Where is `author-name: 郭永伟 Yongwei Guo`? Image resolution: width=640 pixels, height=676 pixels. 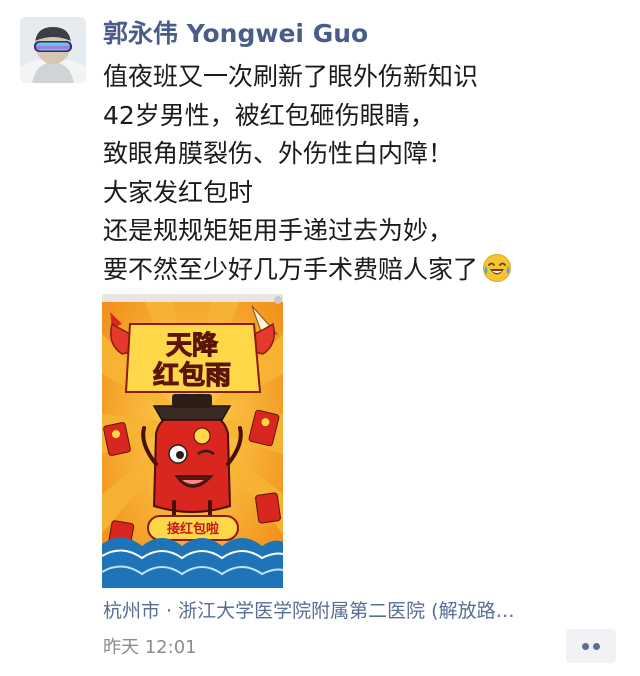
author-name: 郭永伟 Yongwei Guo is located at coordinates (235, 34).